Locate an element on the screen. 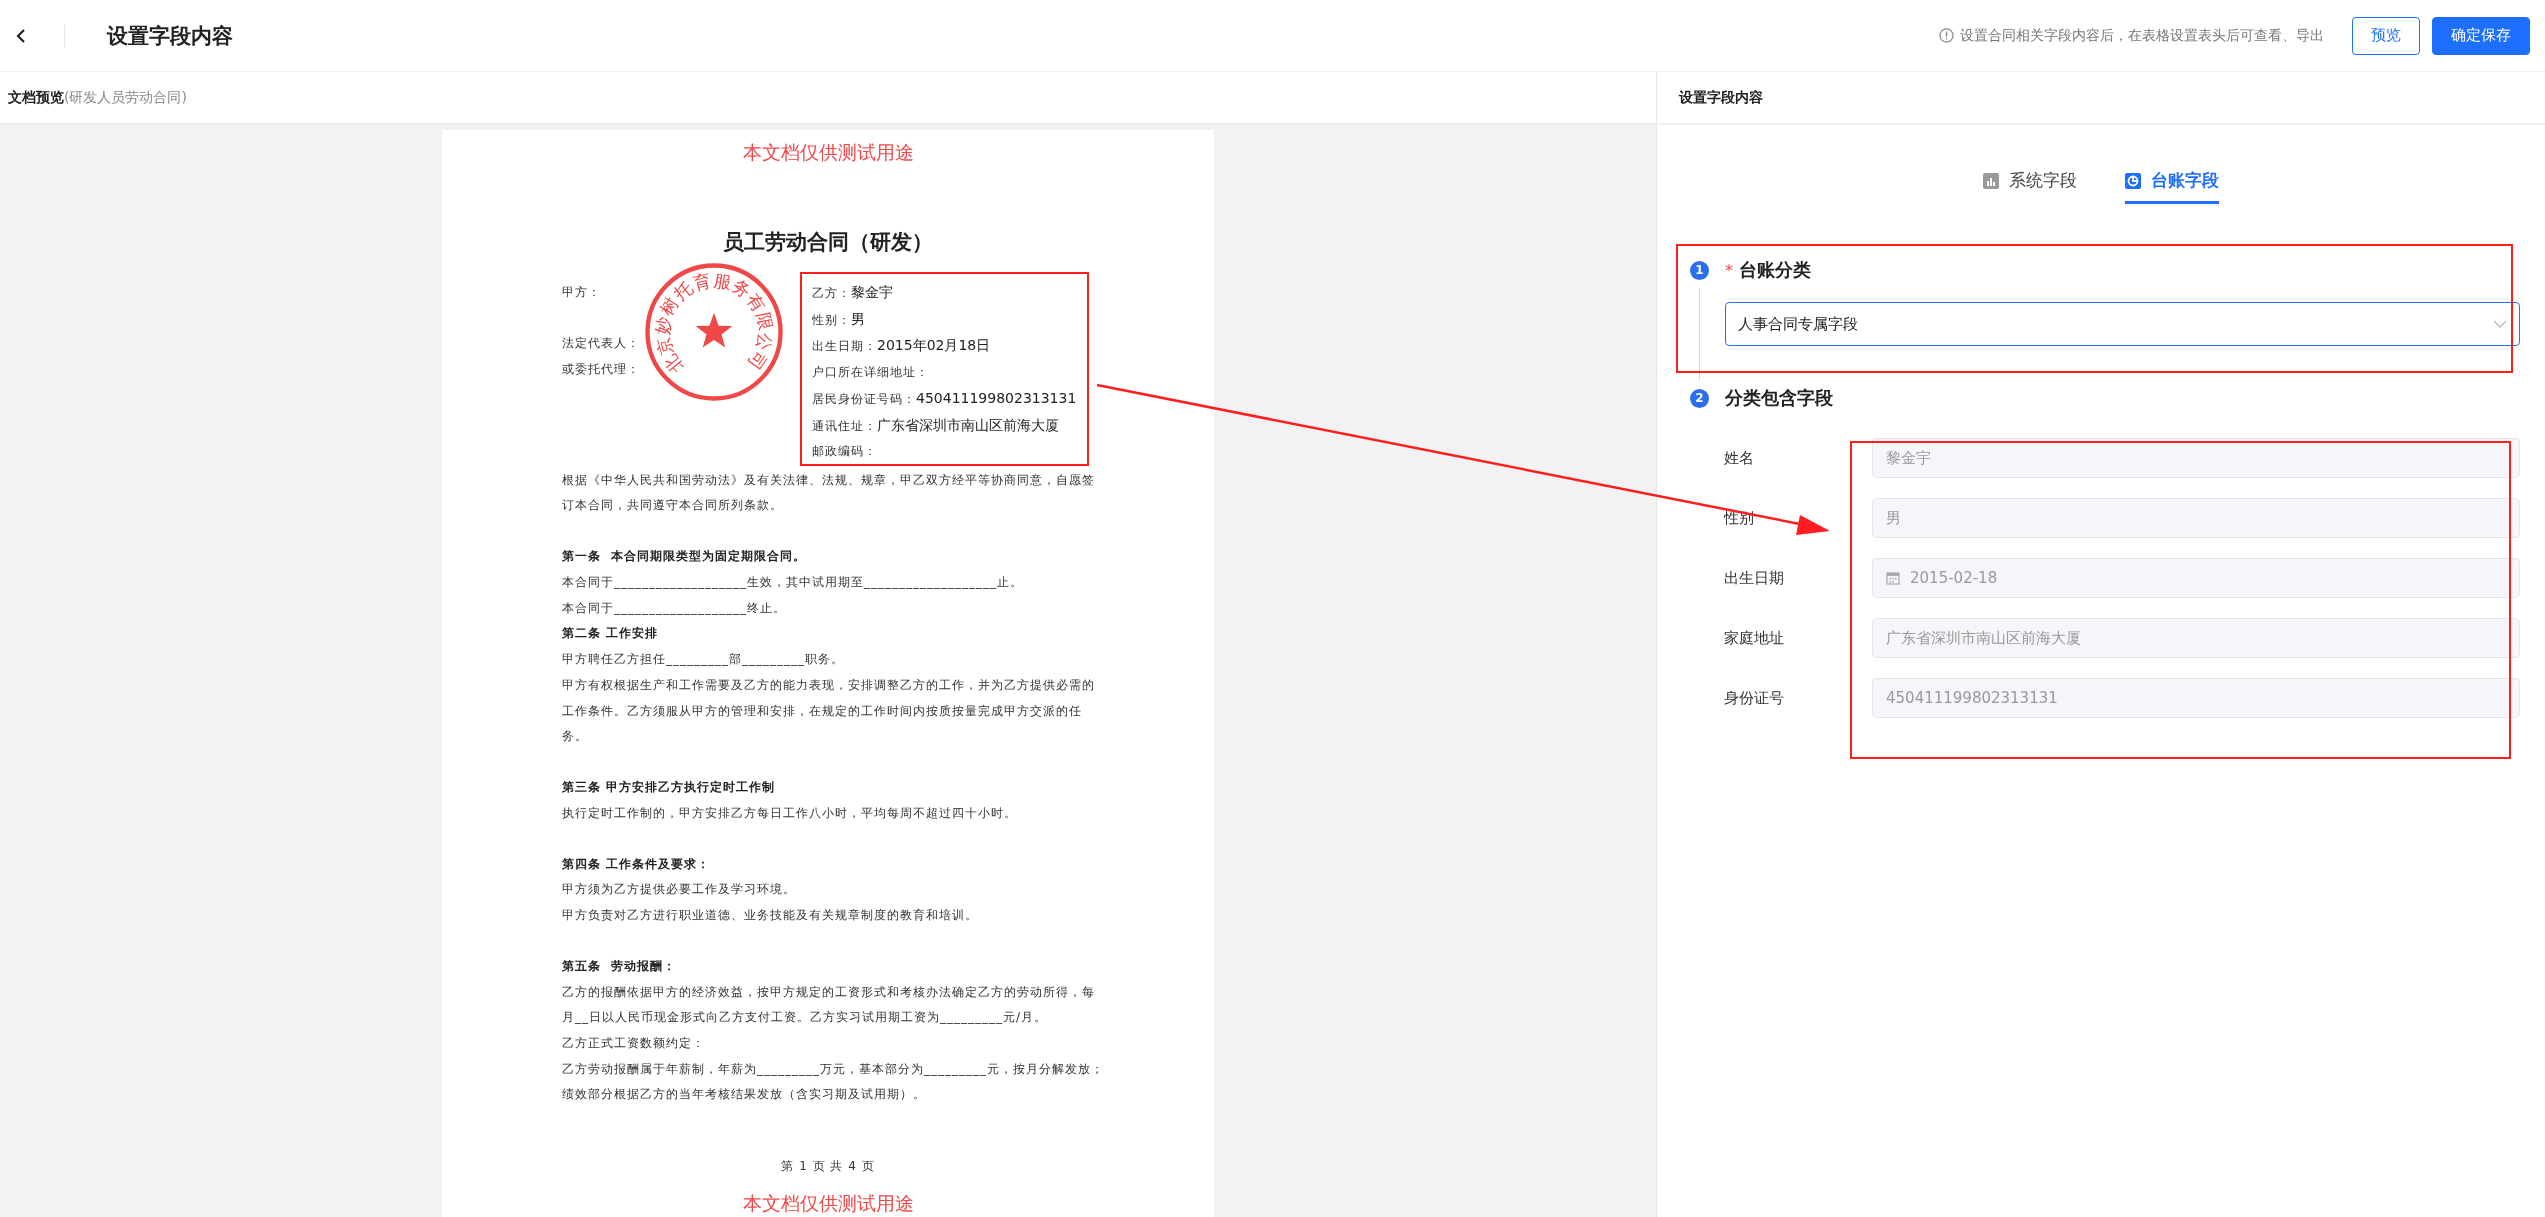  field-label: 姓名 is located at coordinates (1739, 458).